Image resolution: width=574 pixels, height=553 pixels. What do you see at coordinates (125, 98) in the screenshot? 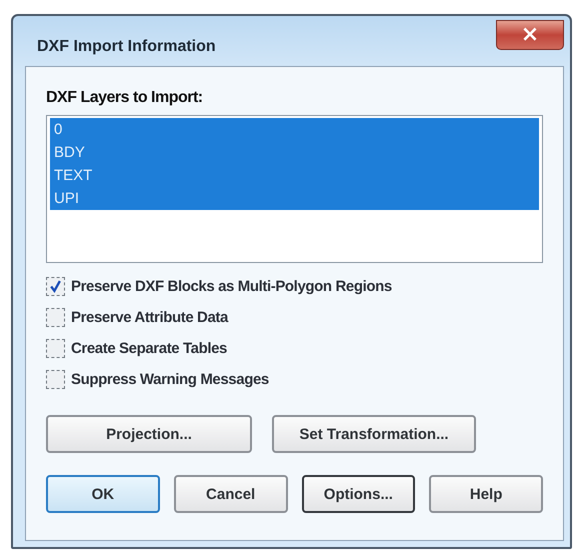
I see `layers-label: DXF Layers to Import:` at bounding box center [125, 98].